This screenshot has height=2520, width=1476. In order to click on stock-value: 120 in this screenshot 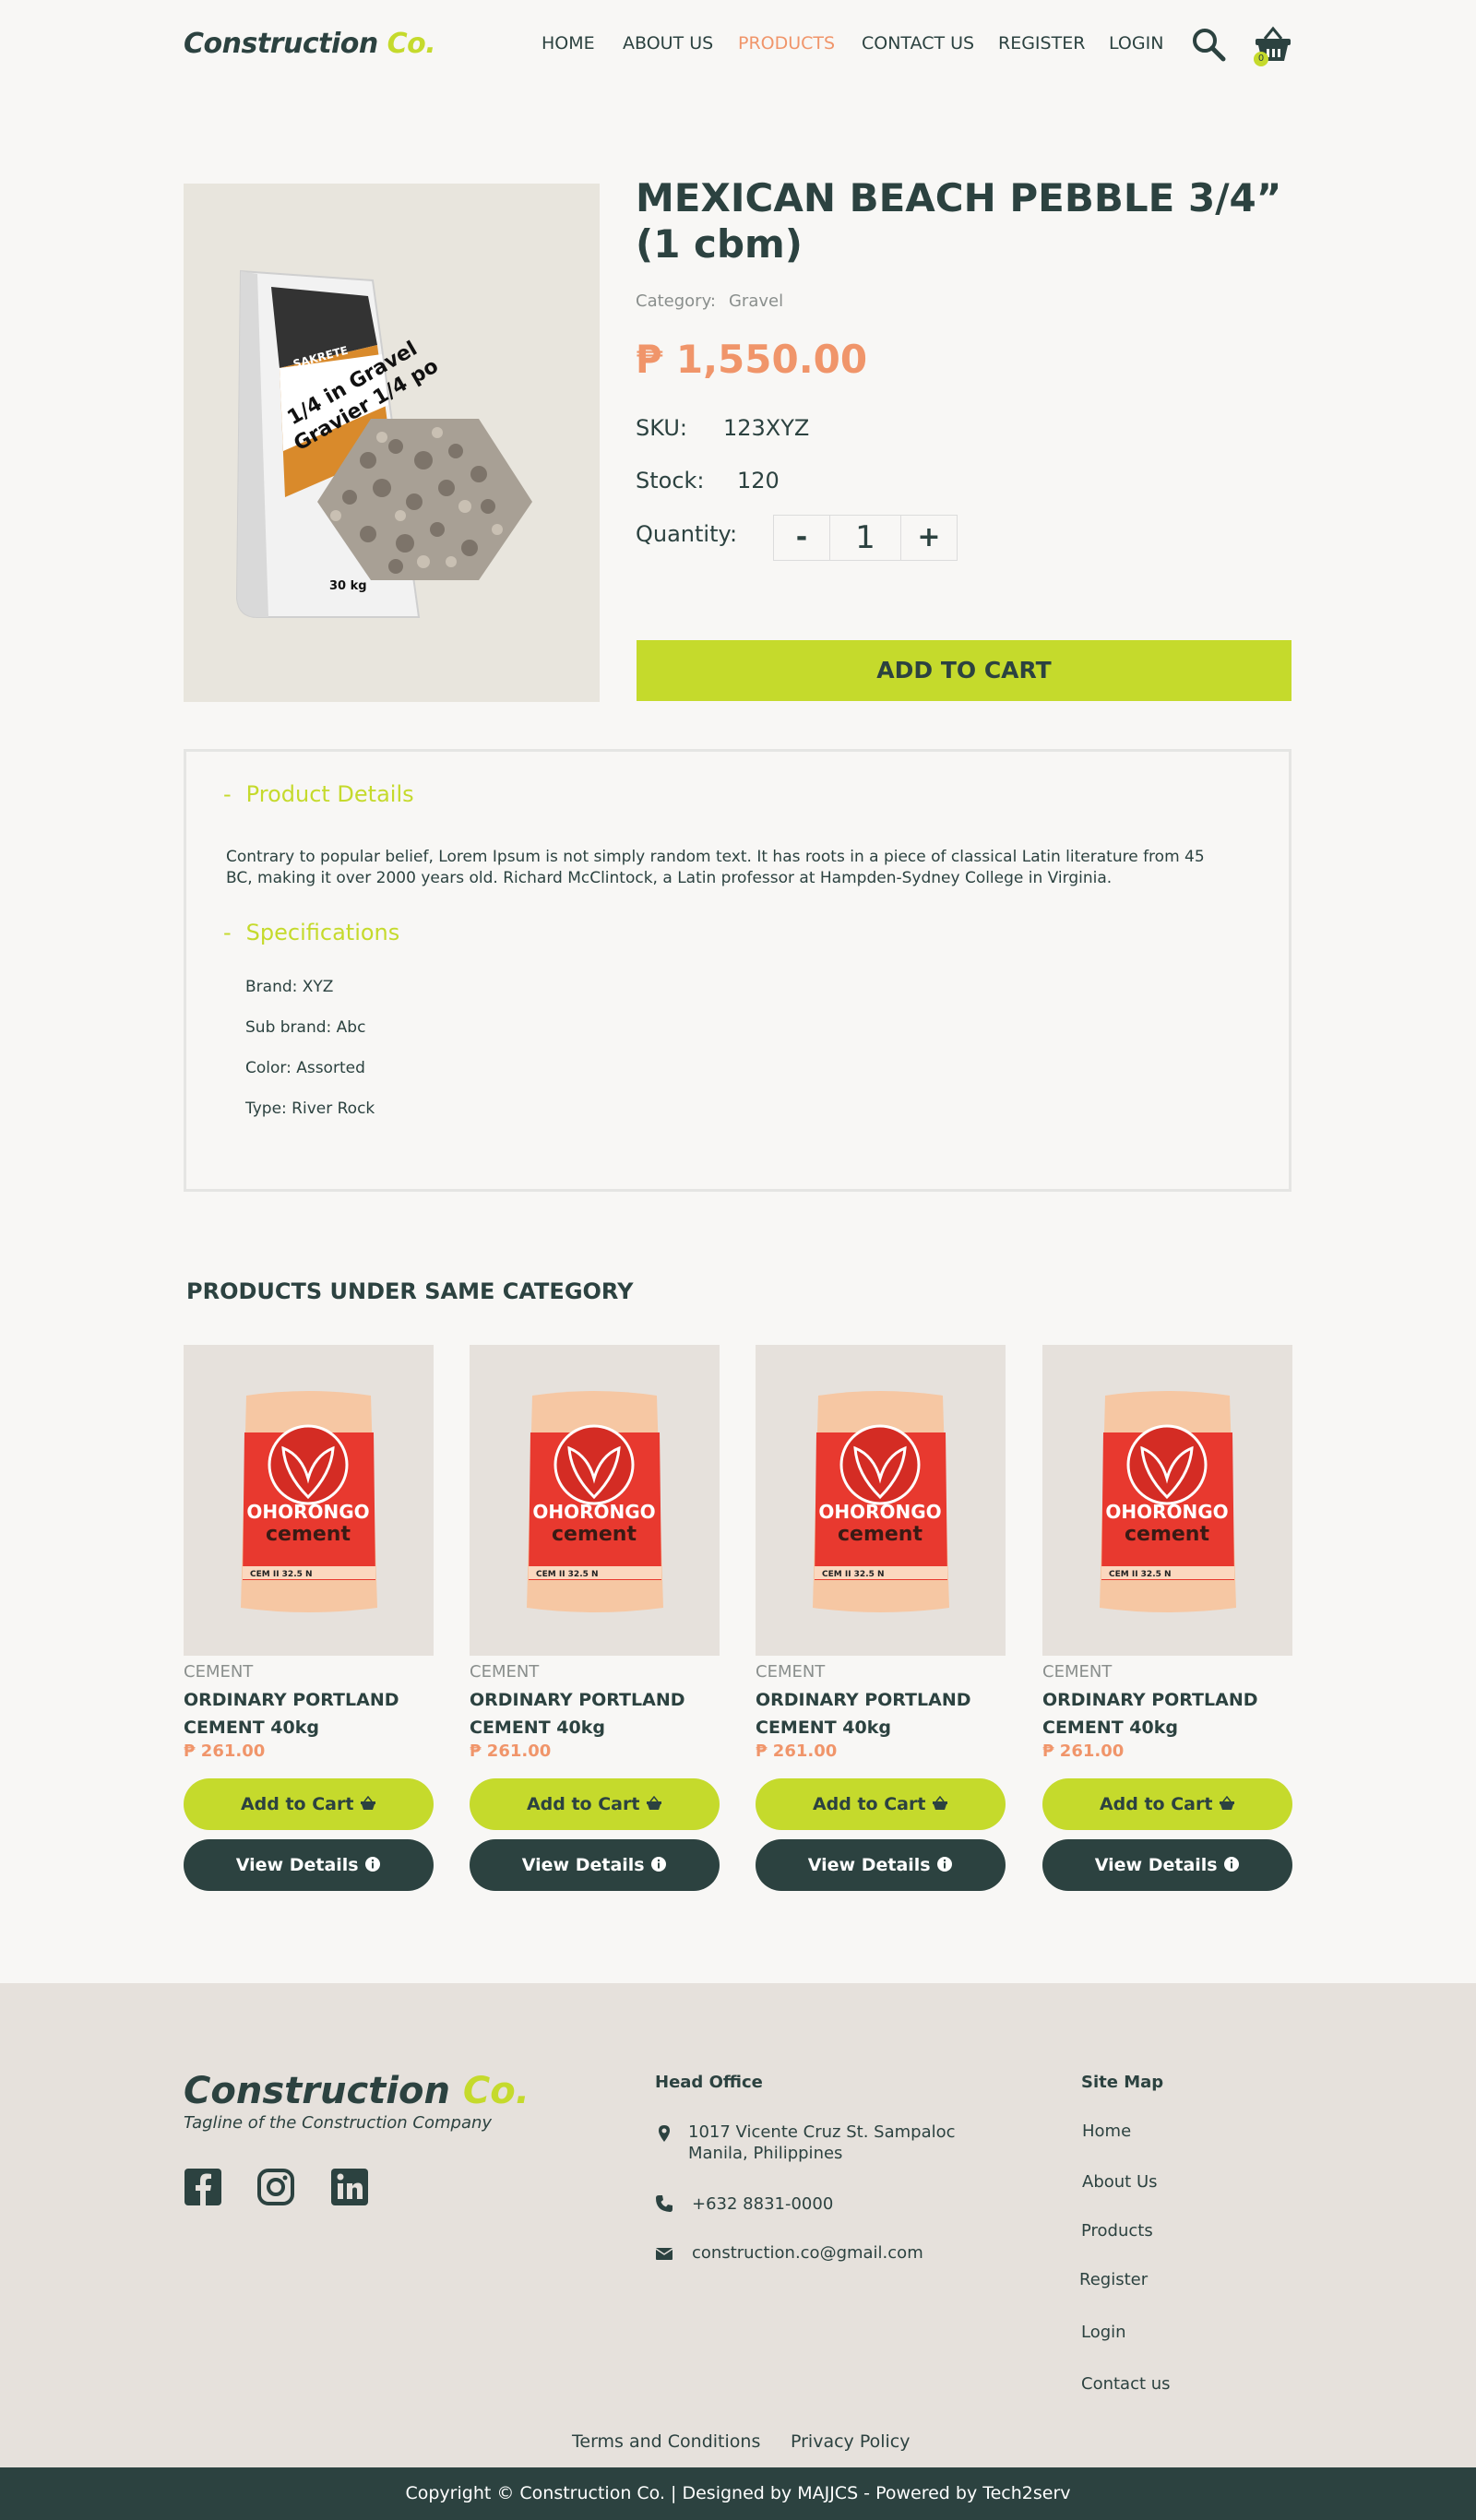, I will do `click(758, 480)`.